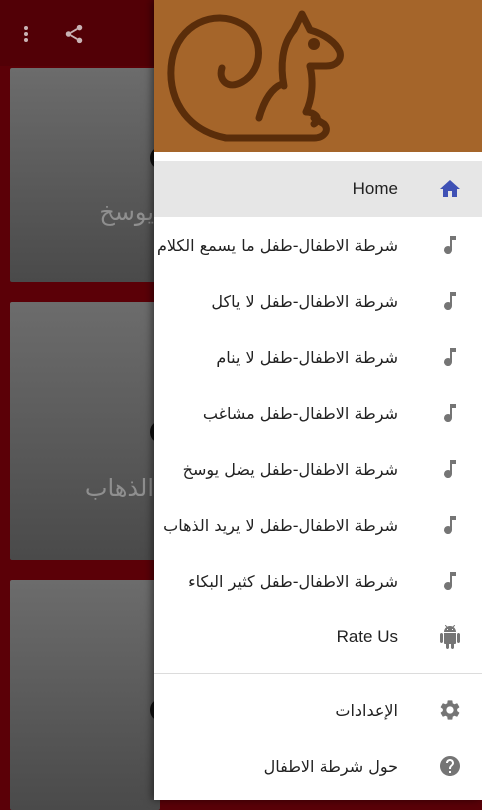 The image size is (482, 810). Describe the element at coordinates (450, 766) in the screenshot. I see `help-icon` at that location.